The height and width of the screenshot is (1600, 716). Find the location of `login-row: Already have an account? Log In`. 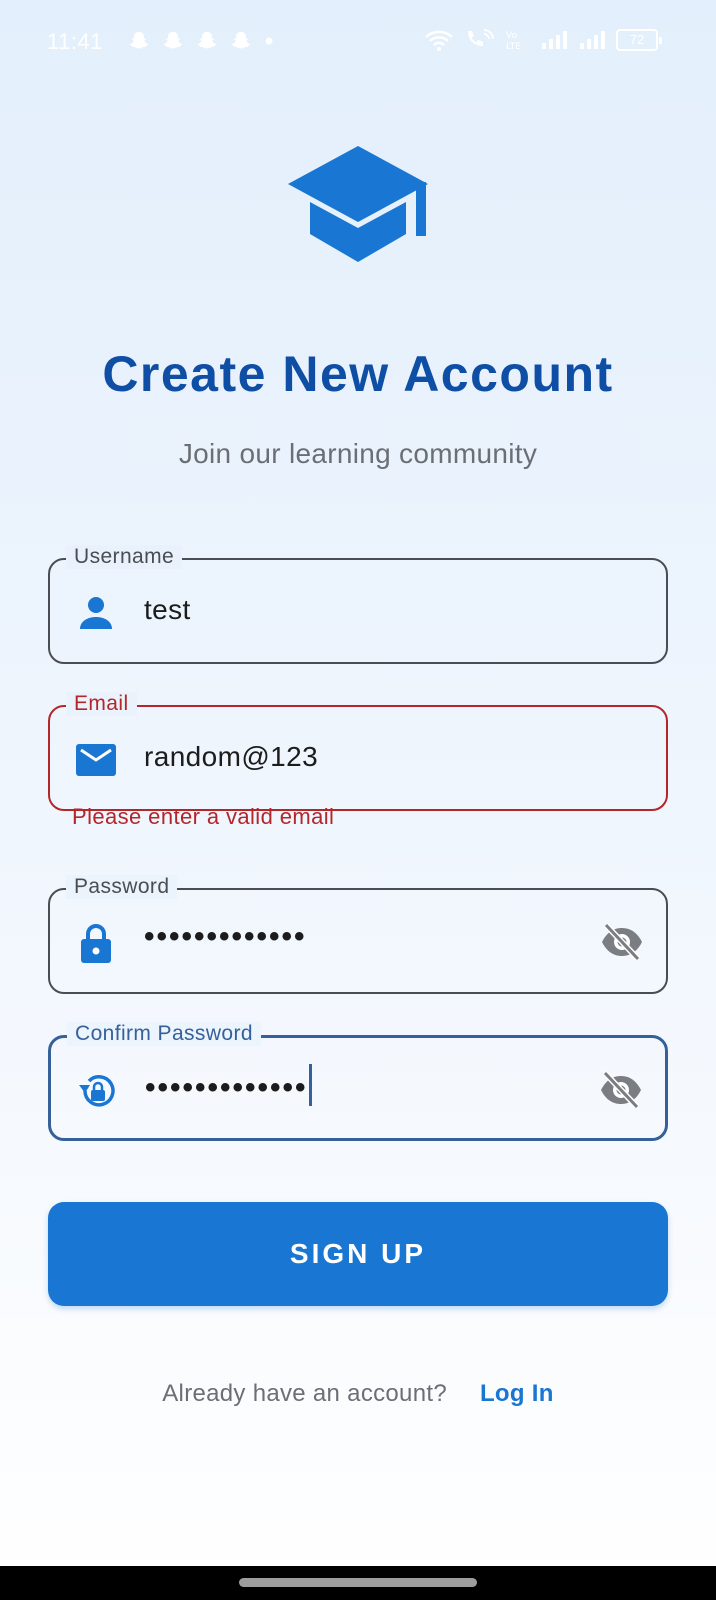

login-row: Already have an account? Log In is located at coordinates (358, 1394).